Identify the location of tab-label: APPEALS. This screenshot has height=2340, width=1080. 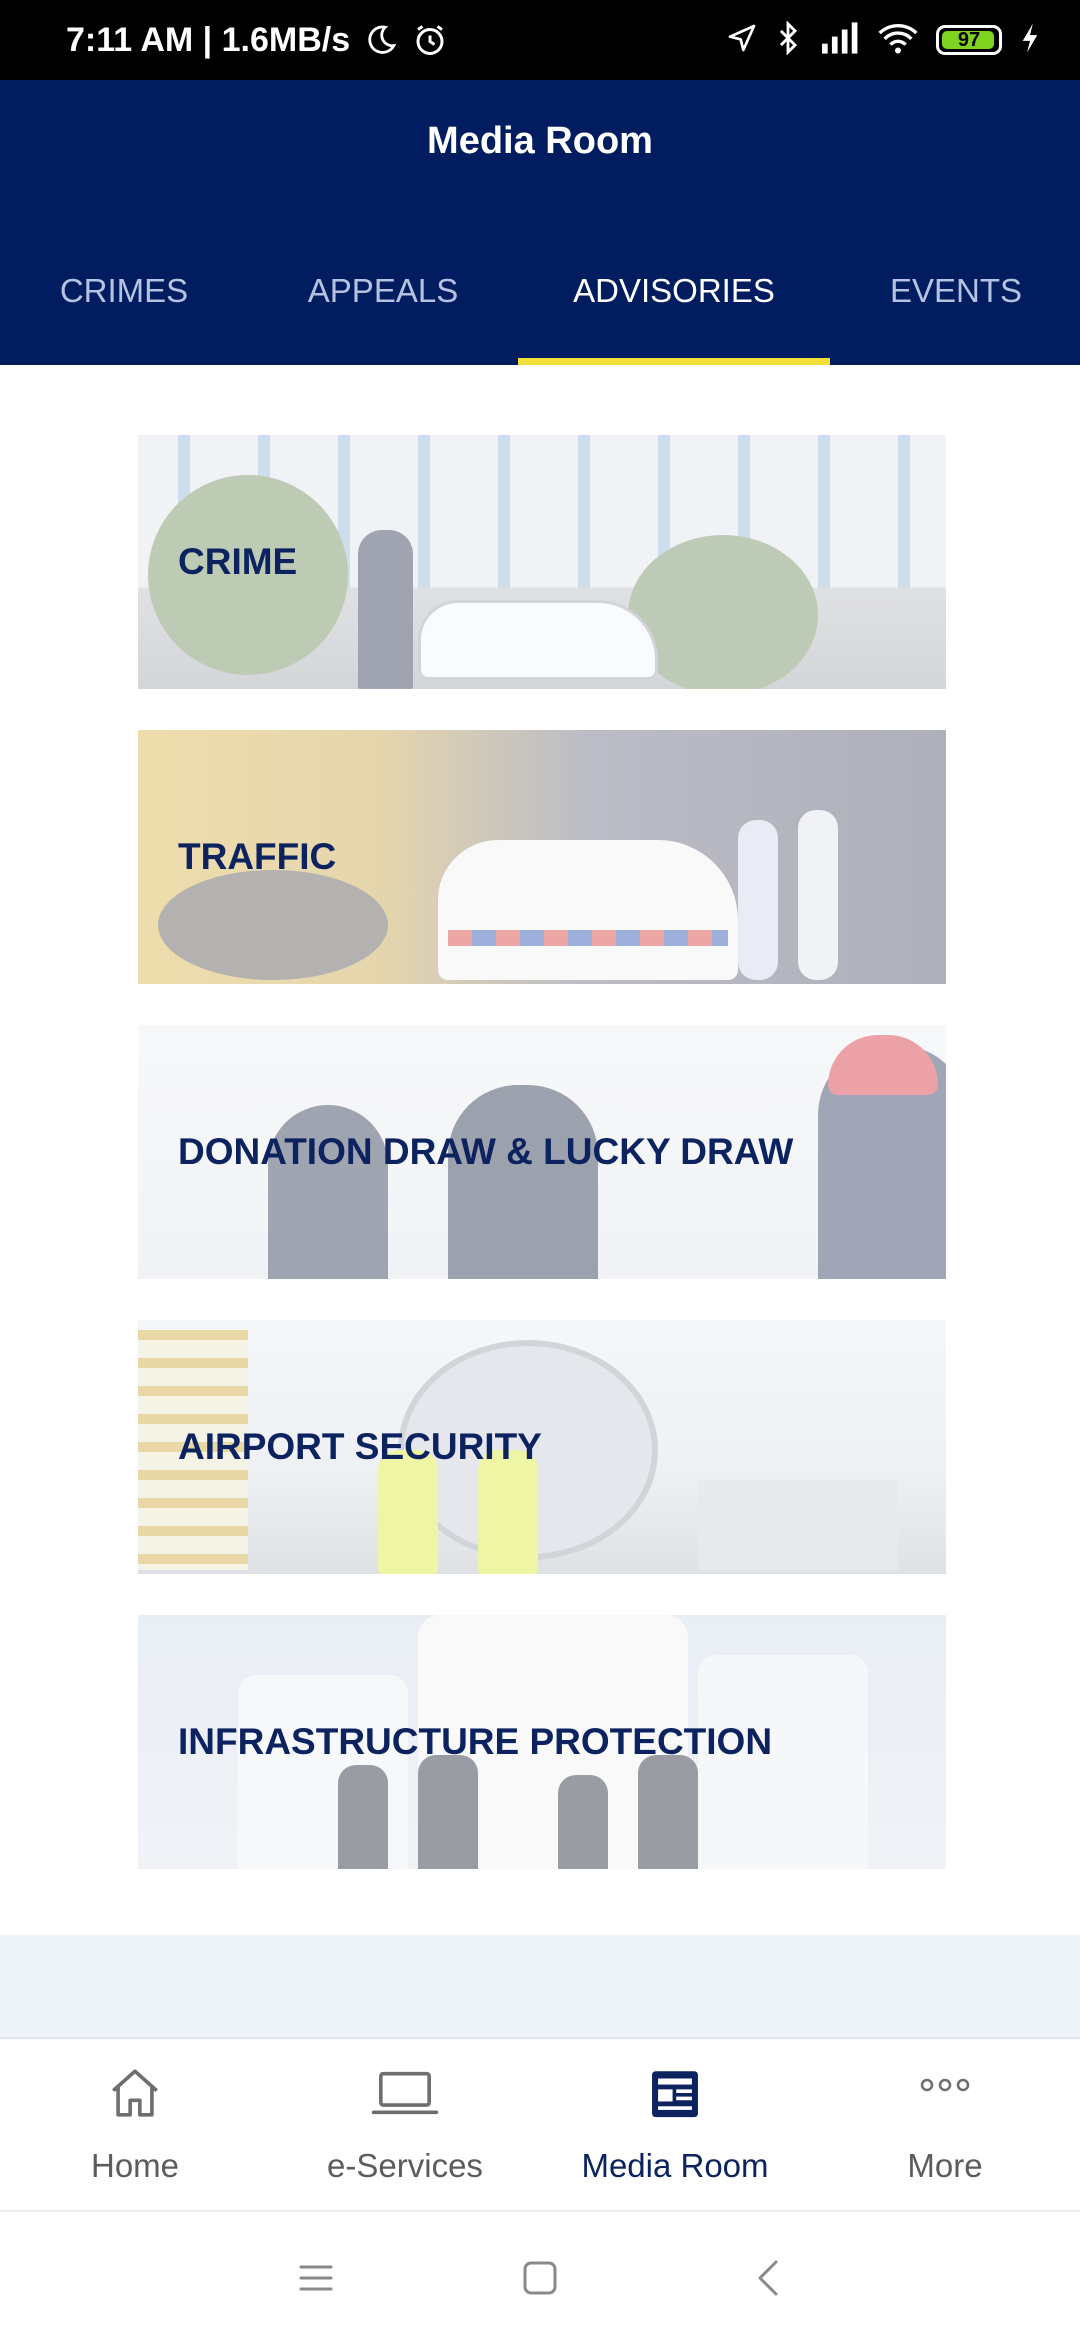
(383, 290).